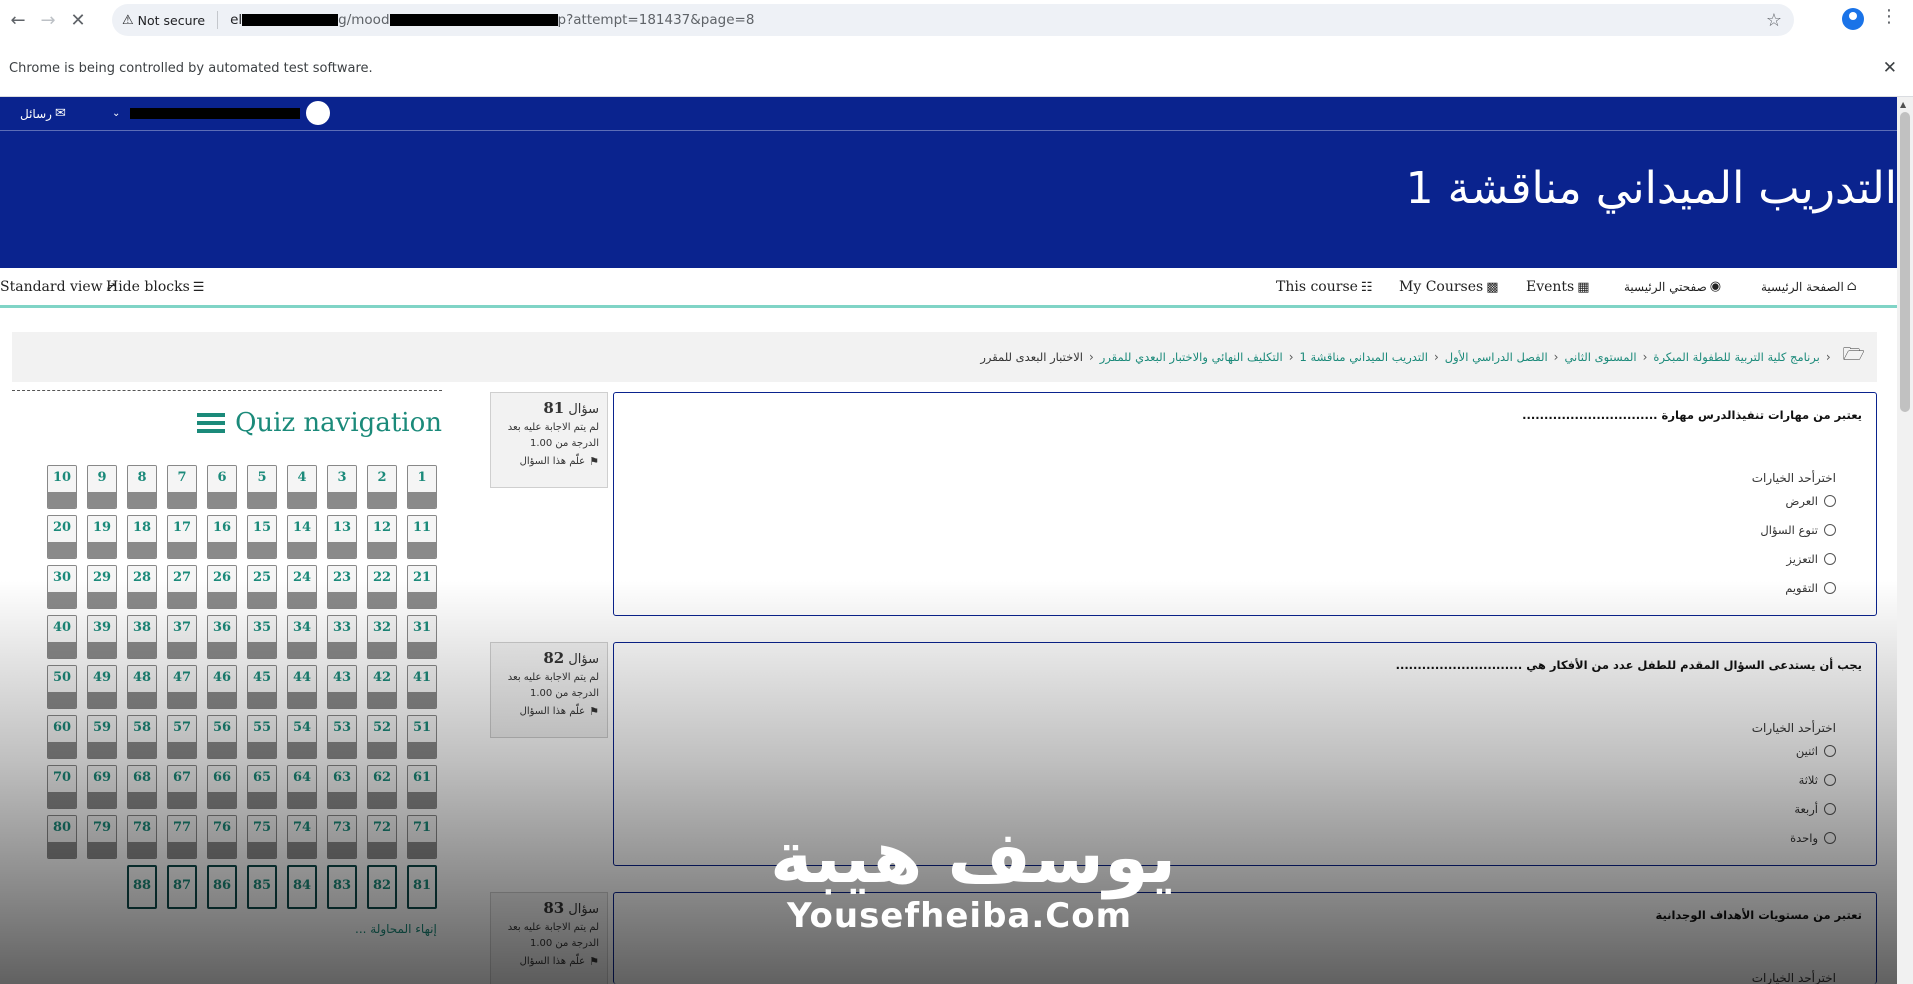  Describe the element at coordinates (262, 887) in the screenshot. I see `quiz-nav-button: 85` at that location.